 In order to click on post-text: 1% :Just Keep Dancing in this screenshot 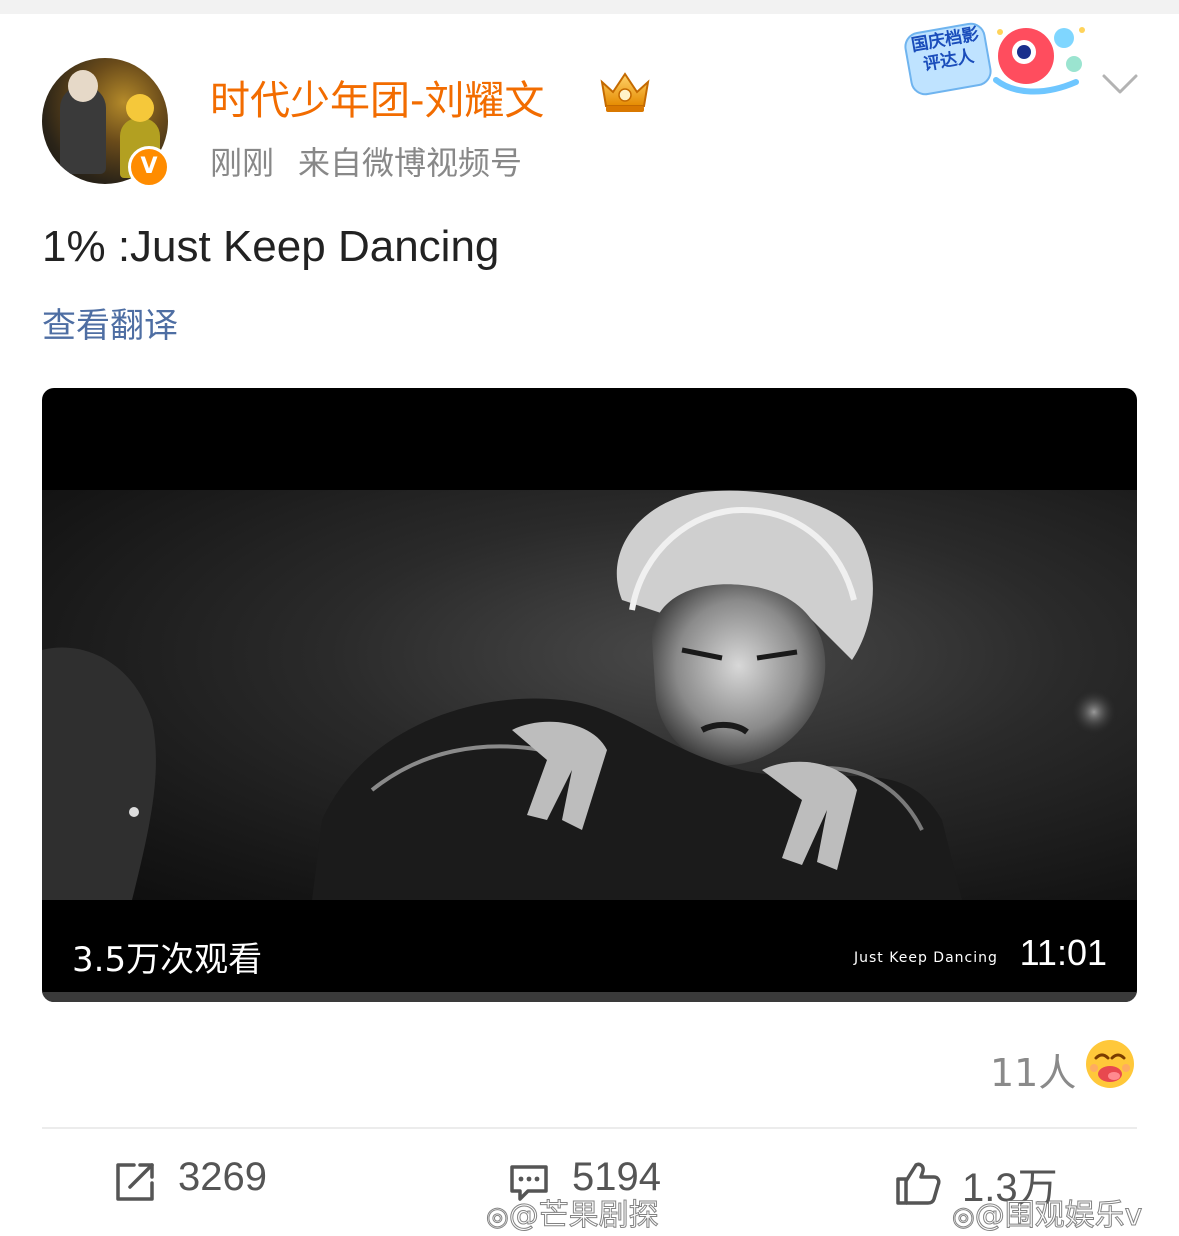, I will do `click(271, 246)`.